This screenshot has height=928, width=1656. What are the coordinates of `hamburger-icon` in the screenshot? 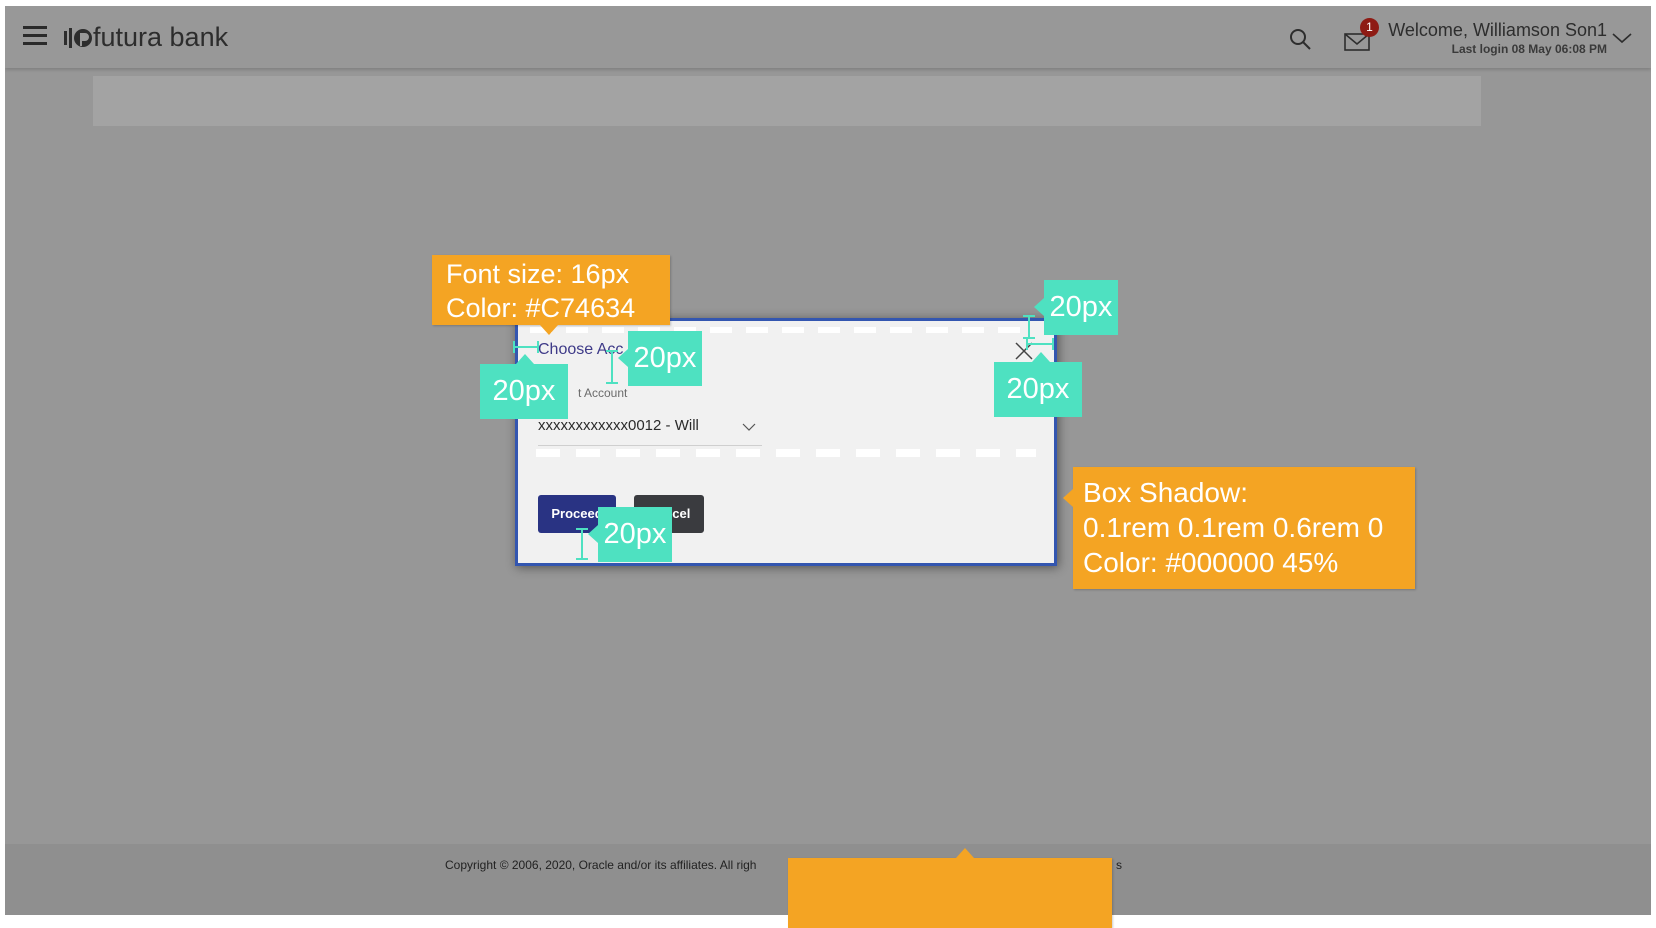 It's located at (35, 36).